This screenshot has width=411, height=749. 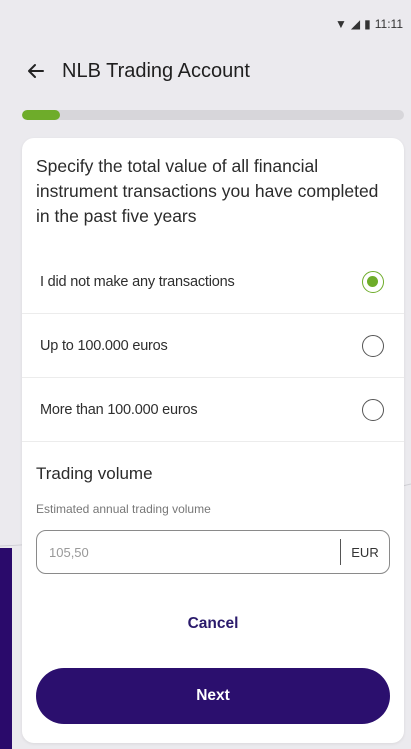 What do you see at coordinates (213, 346) in the screenshot?
I see `option-up-to-100000: Up to 100.000 euros` at bounding box center [213, 346].